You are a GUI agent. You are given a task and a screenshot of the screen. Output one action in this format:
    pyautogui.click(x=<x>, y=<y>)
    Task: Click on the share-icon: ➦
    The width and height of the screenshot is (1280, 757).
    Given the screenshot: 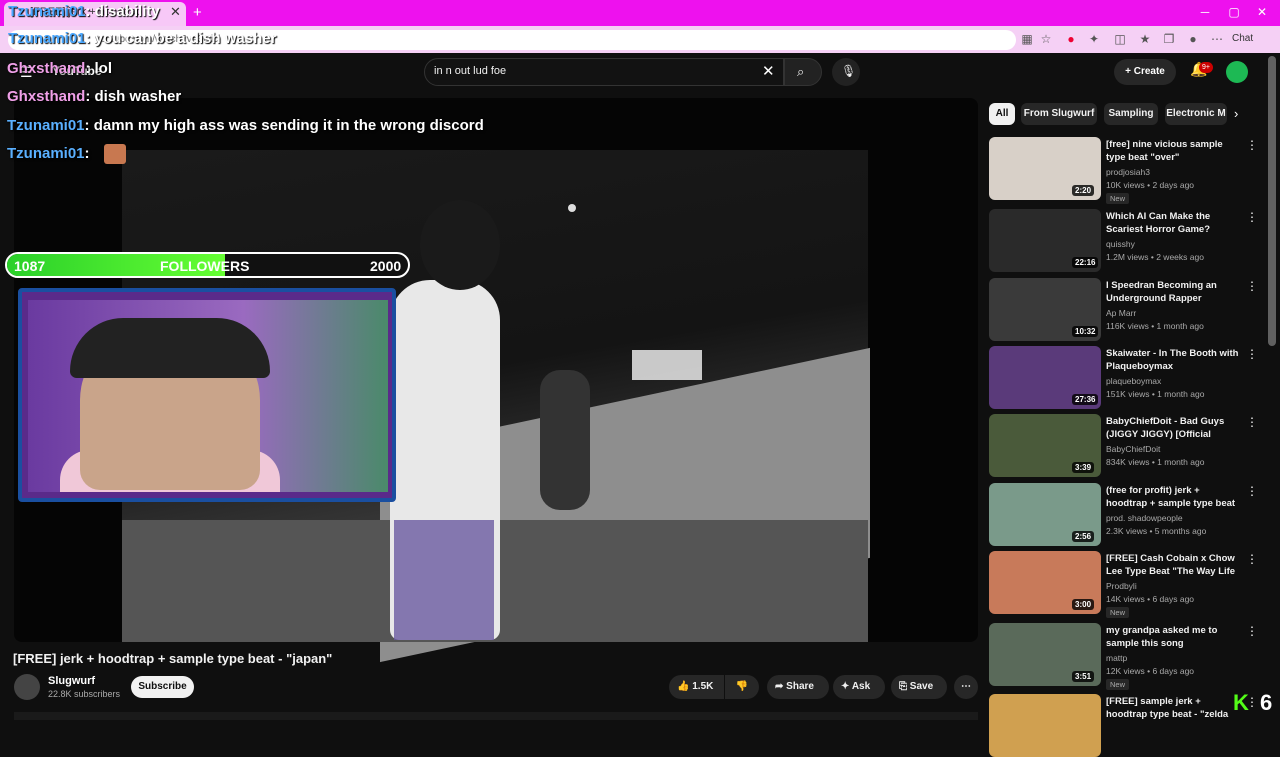 What is the action you would take?
    pyautogui.click(x=779, y=686)
    